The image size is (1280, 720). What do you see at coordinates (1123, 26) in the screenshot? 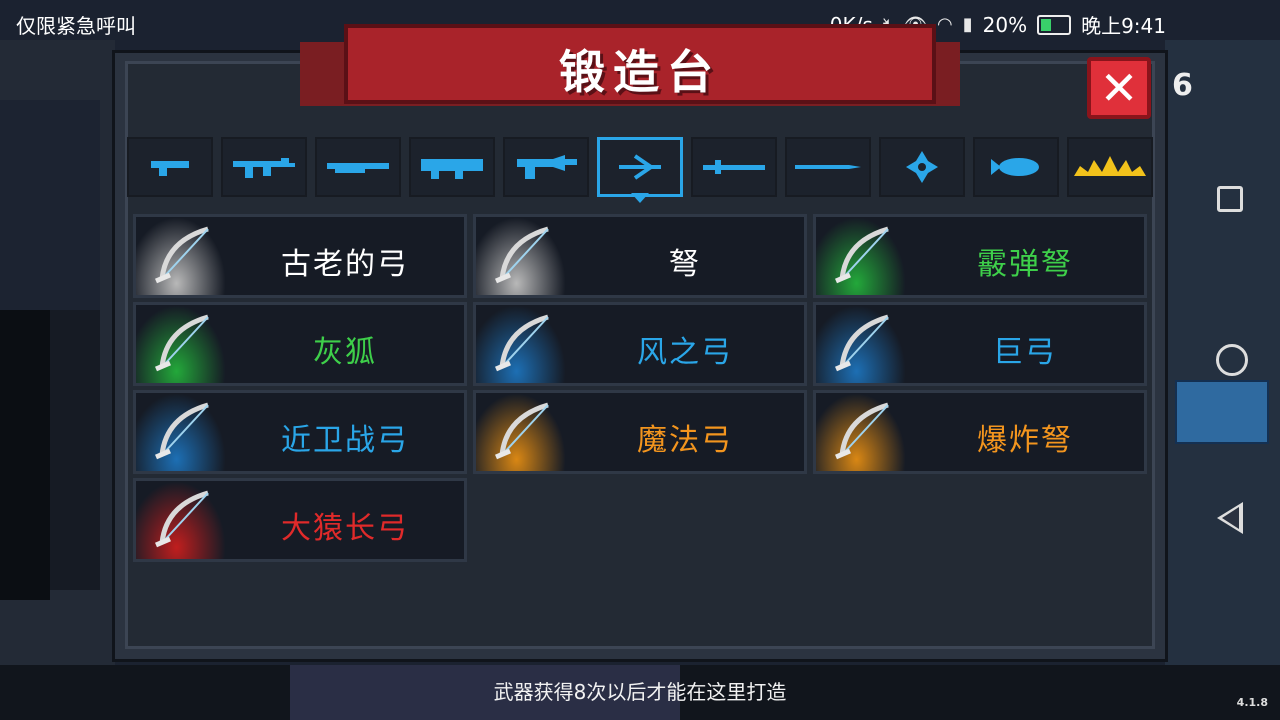
I see `clock: 晚上9:41` at bounding box center [1123, 26].